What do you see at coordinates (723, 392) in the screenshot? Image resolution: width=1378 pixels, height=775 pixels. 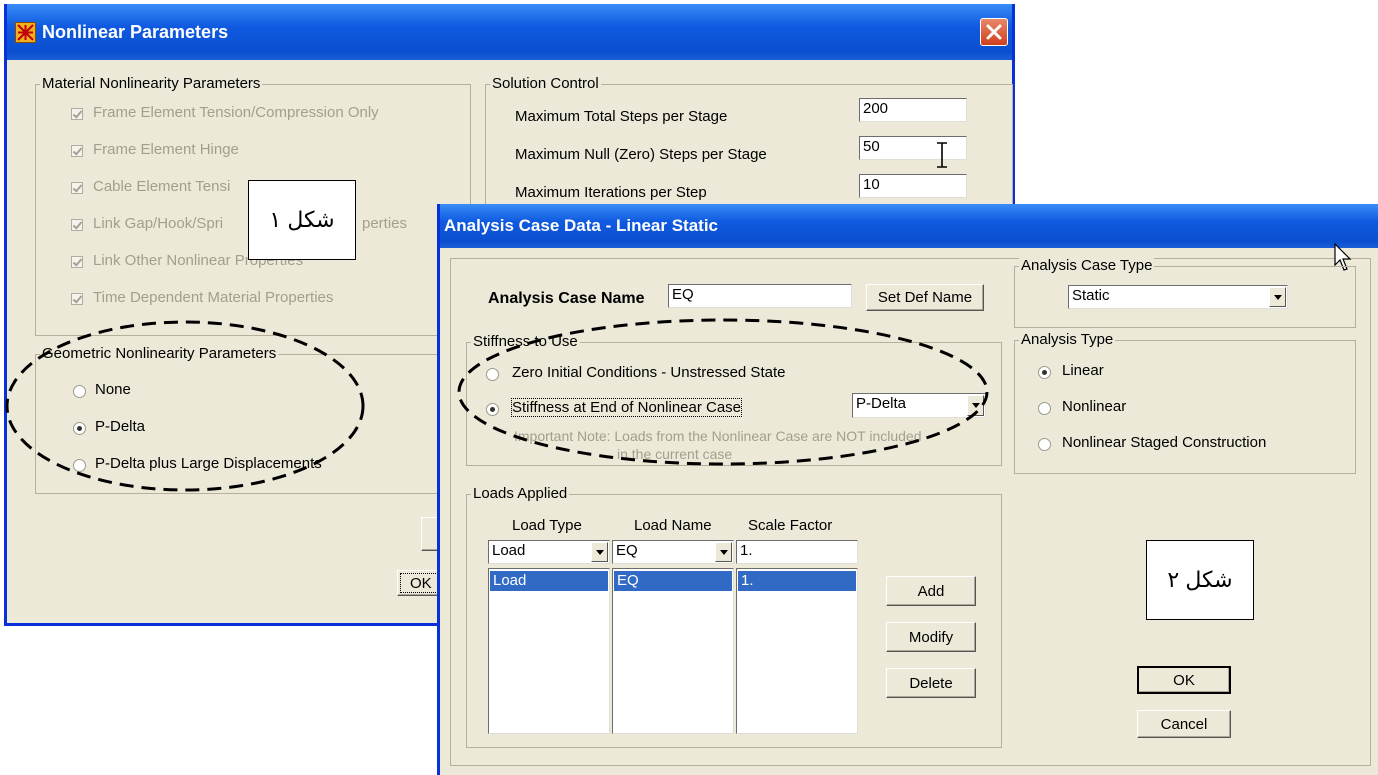 I see `dashed-ellipse-stiffness` at bounding box center [723, 392].